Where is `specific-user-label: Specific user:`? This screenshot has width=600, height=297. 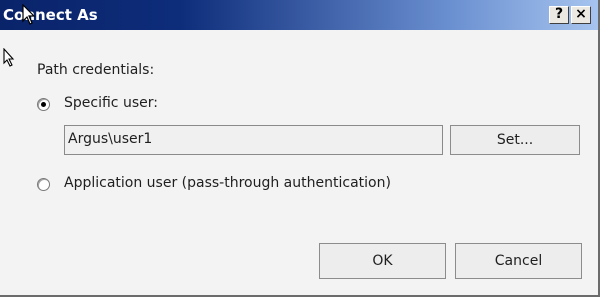
specific-user-label: Specific user: is located at coordinates (111, 103).